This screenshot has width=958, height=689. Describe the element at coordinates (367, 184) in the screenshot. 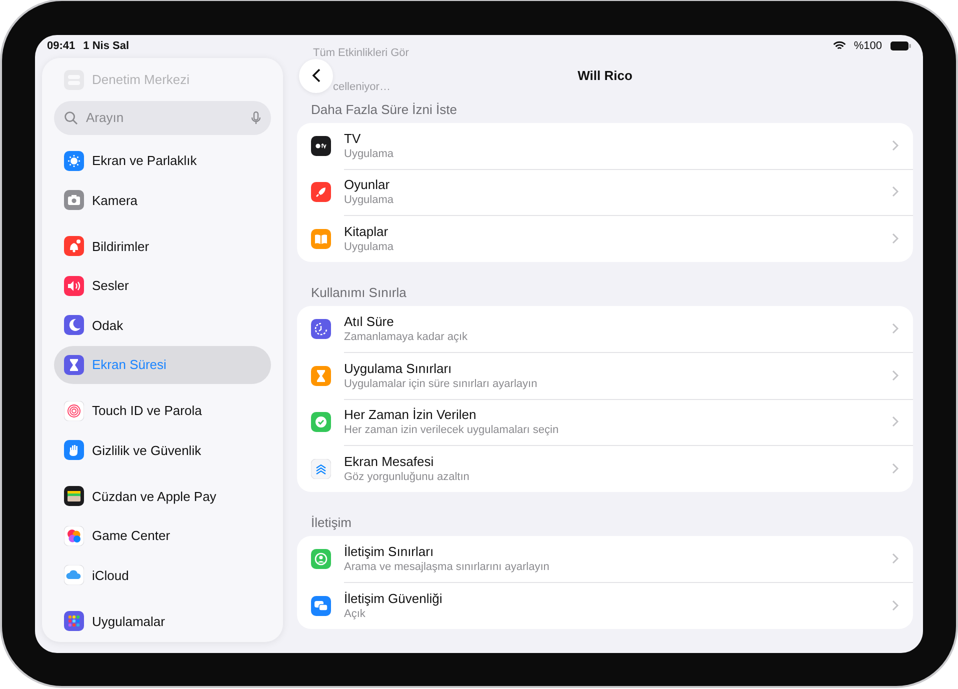

I see `row-title: Oyunlar` at that location.